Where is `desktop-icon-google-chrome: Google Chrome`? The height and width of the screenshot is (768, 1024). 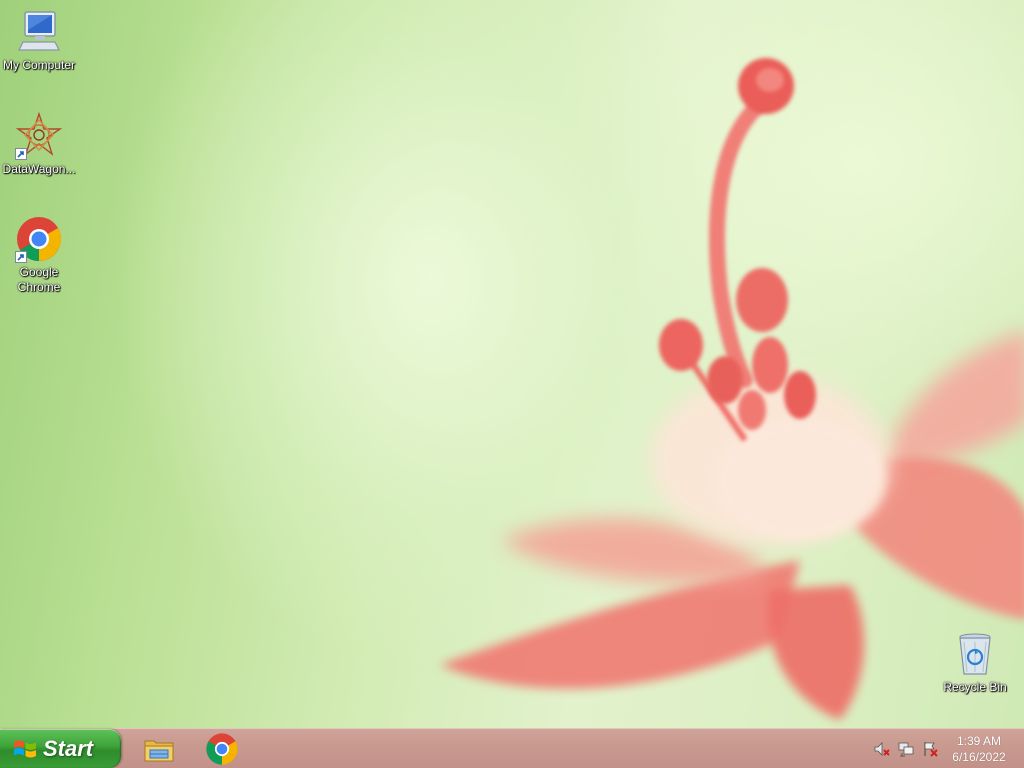 desktop-icon-google-chrome: Google Chrome is located at coordinates (39, 255).